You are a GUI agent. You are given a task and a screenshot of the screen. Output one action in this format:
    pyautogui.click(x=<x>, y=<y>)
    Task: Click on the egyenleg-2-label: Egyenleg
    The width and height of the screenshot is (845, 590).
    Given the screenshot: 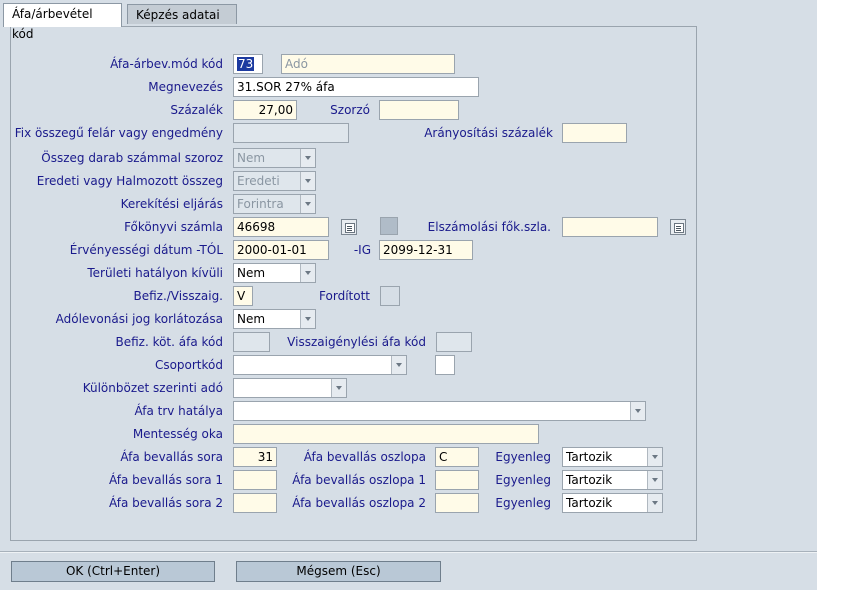 What is the action you would take?
    pyautogui.click(x=523, y=503)
    